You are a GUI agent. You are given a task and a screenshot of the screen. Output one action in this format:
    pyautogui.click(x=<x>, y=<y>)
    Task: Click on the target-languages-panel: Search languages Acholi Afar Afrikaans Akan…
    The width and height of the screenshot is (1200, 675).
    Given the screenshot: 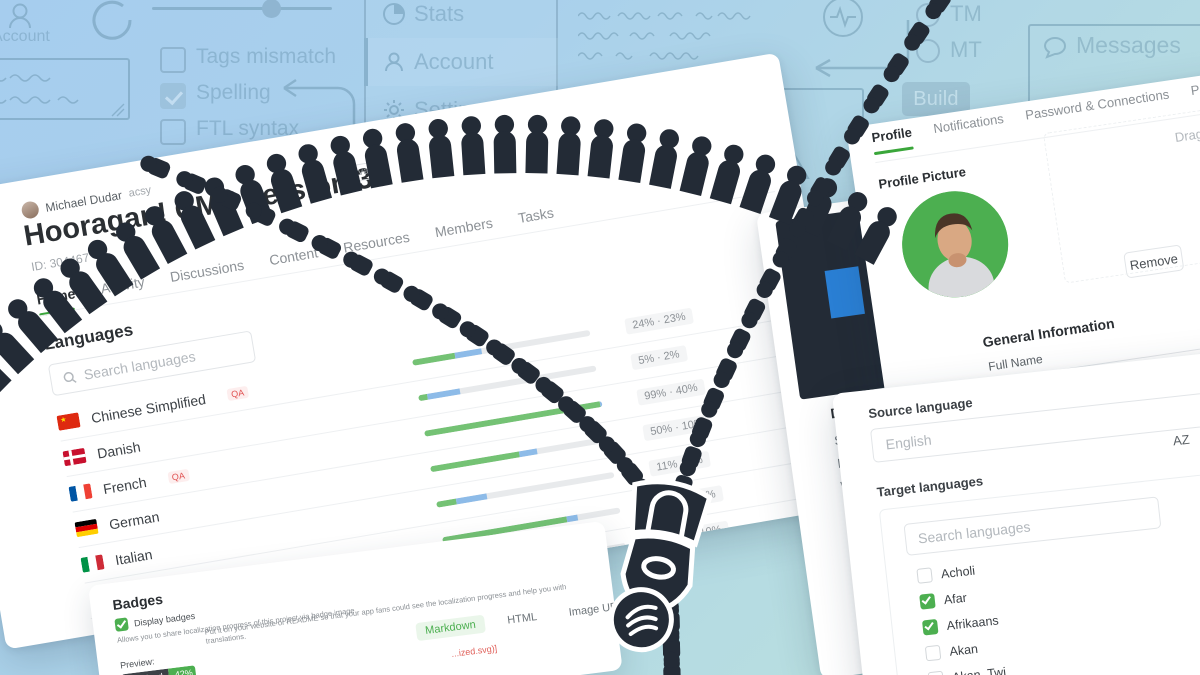 What is the action you would take?
    pyautogui.click(x=1039, y=571)
    